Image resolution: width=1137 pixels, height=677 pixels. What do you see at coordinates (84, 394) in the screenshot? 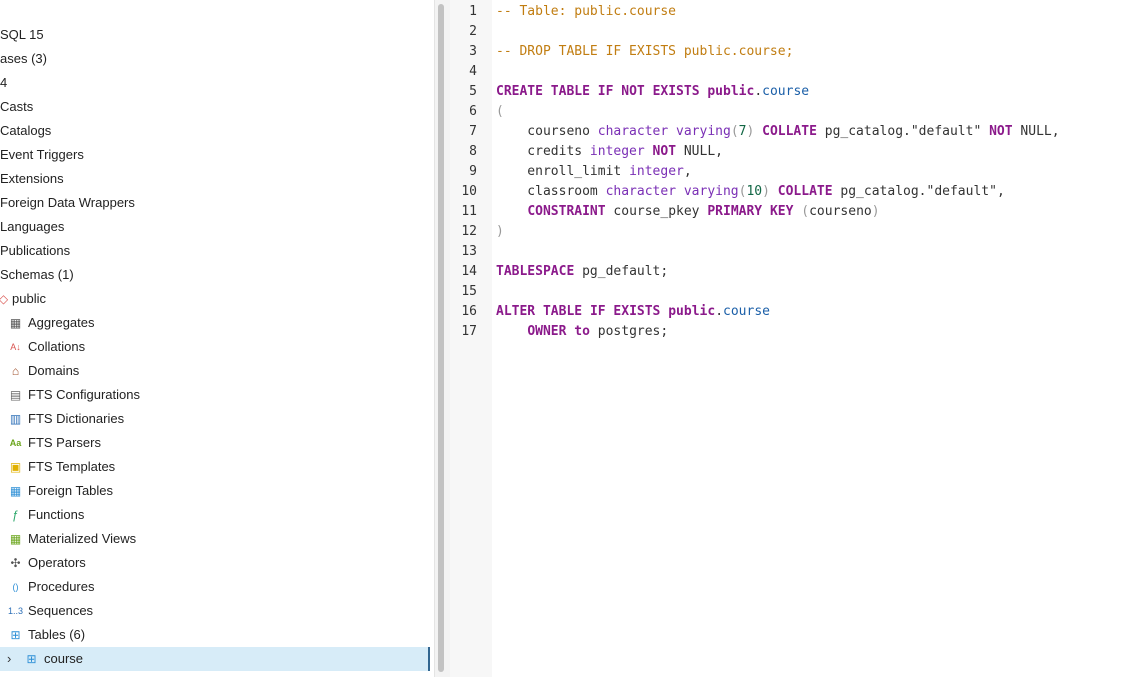
I see `tree-item-label: FTS Configurations` at bounding box center [84, 394].